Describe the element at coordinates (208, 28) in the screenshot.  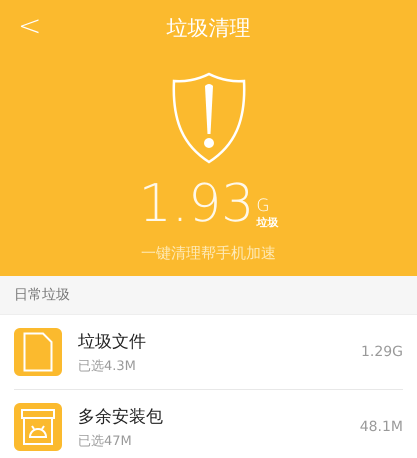
I see `page-title: 垃圾清理` at that location.